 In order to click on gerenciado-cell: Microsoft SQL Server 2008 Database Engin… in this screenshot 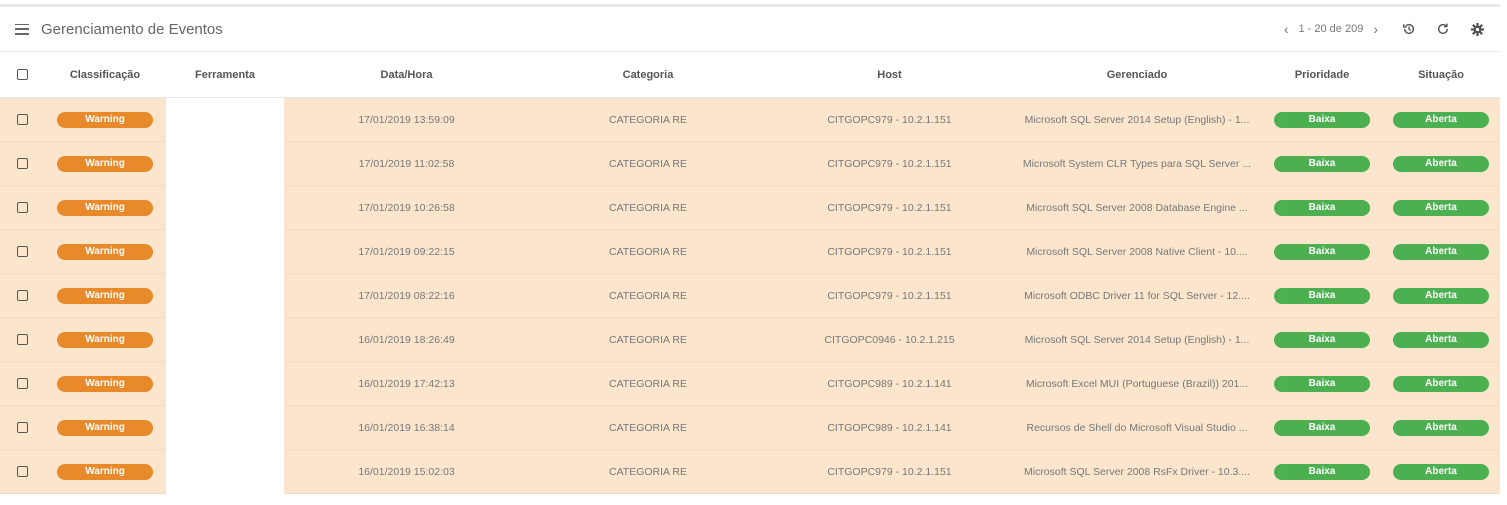, I will do `click(1137, 207)`.